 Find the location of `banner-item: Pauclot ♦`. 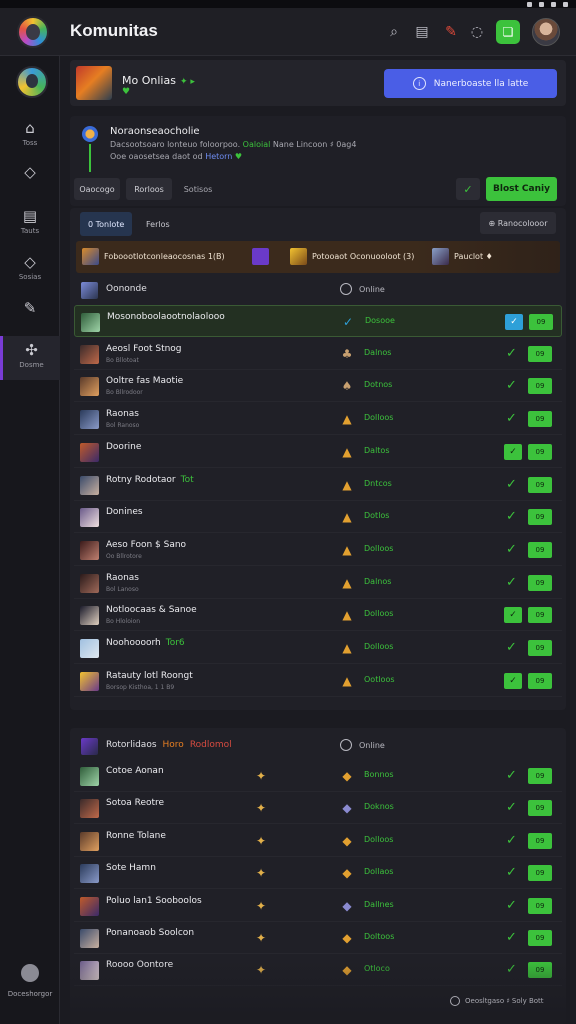

banner-item: Pauclot ♦ is located at coordinates (462, 256).